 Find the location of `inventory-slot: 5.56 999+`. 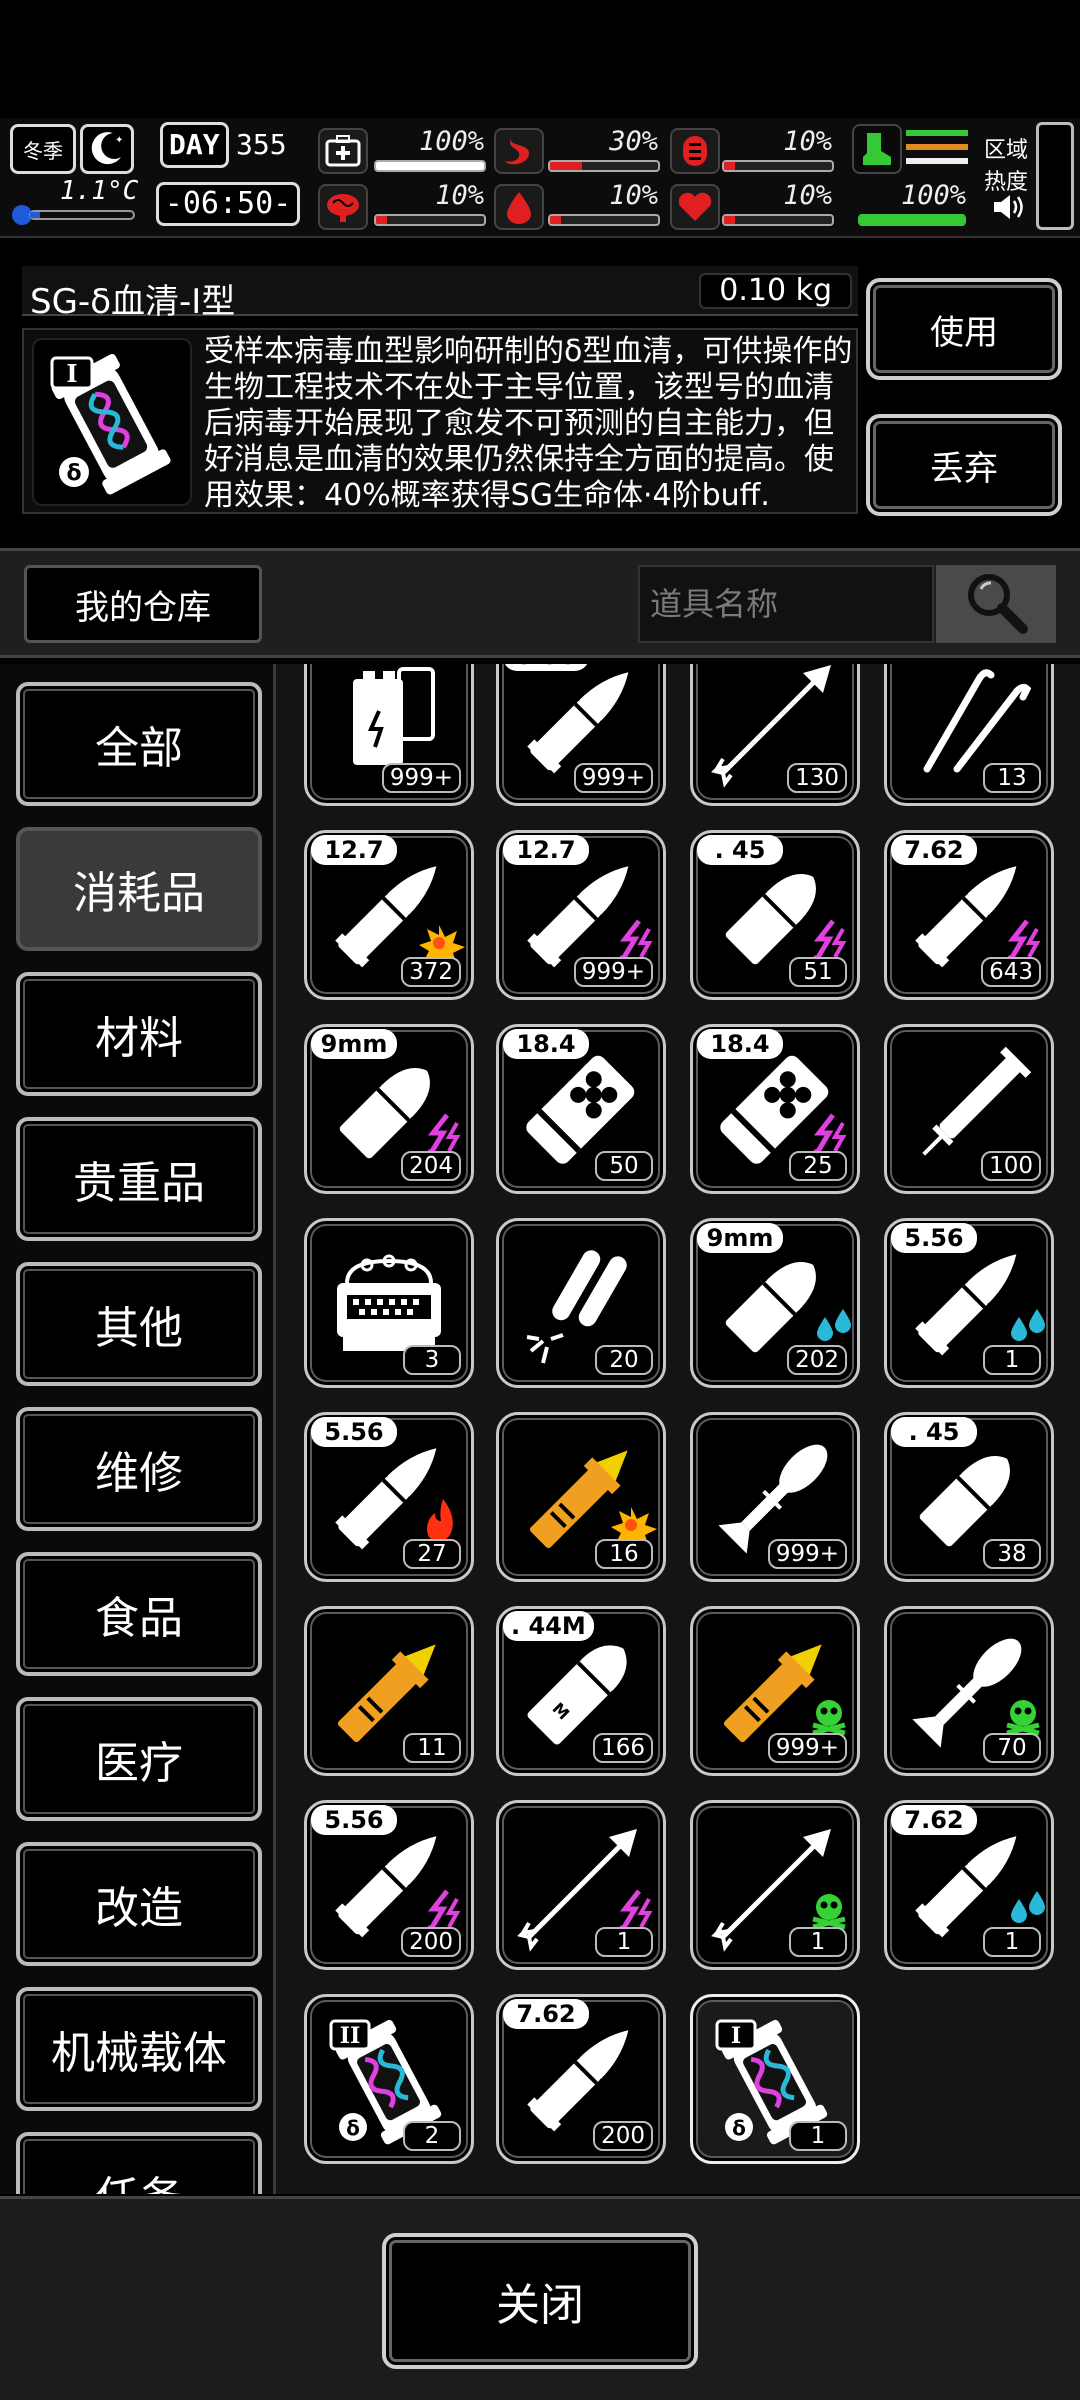

inventory-slot: 5.56 999+ is located at coordinates (581, 735).